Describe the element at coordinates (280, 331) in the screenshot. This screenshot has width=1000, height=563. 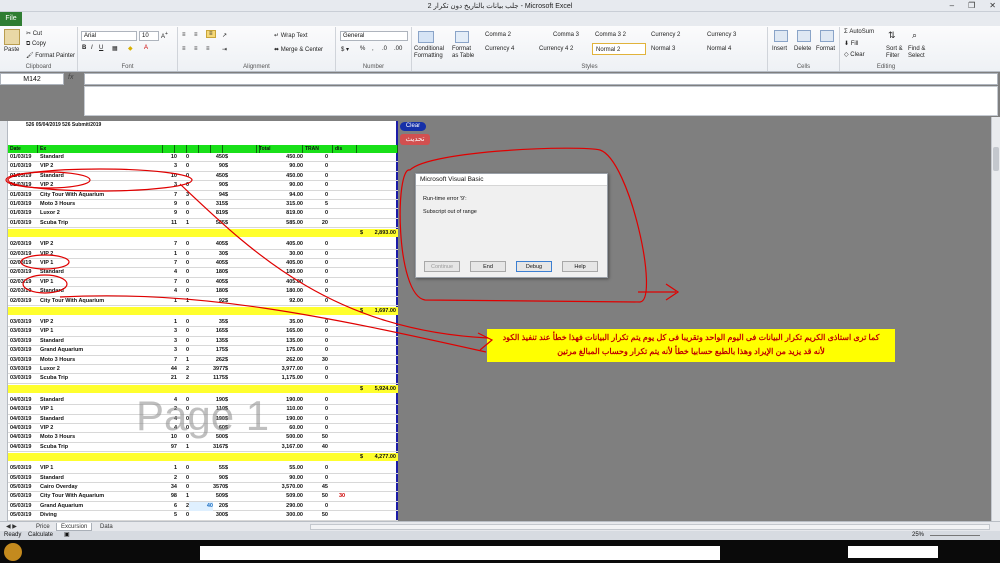
I see `table-cell: 165.00` at that location.